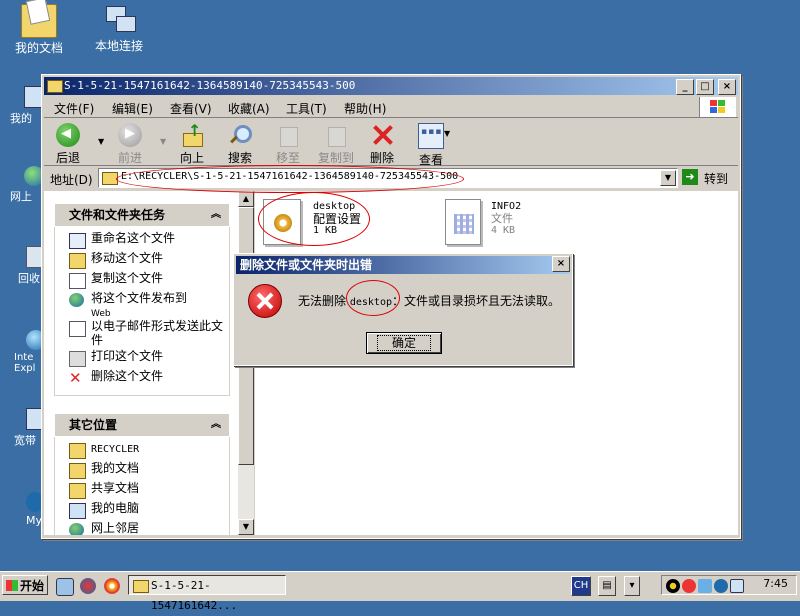 This screenshot has height=616, width=800. I want to click on start-button: 开始, so click(25, 585).